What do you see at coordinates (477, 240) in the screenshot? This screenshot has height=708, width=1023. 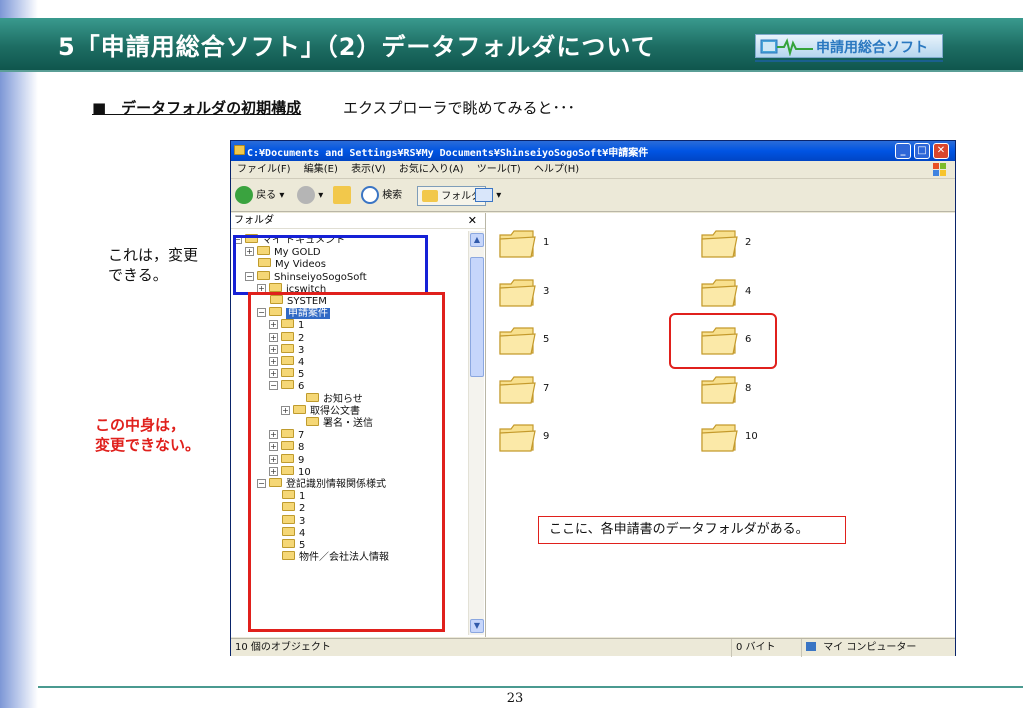 I see `scroll-up-icon: ▲` at bounding box center [477, 240].